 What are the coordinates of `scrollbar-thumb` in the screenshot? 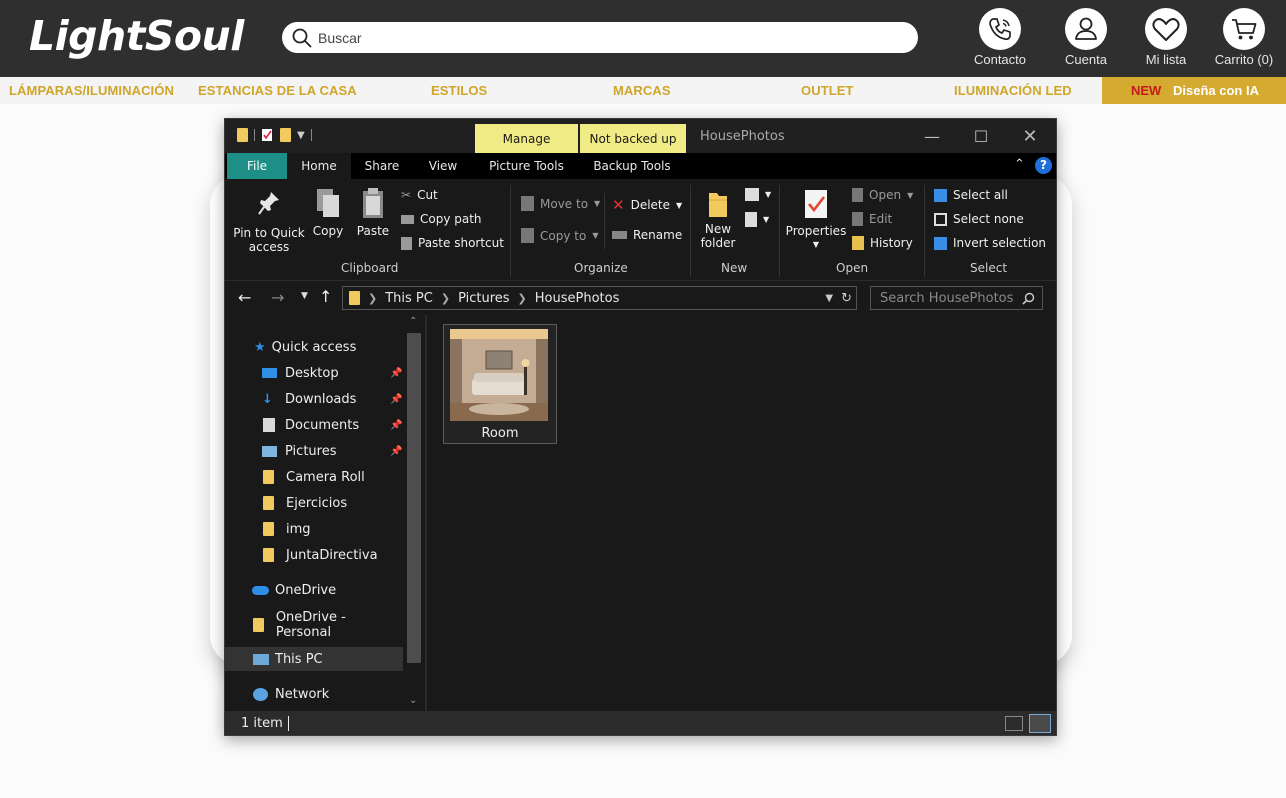 It's located at (414, 498).